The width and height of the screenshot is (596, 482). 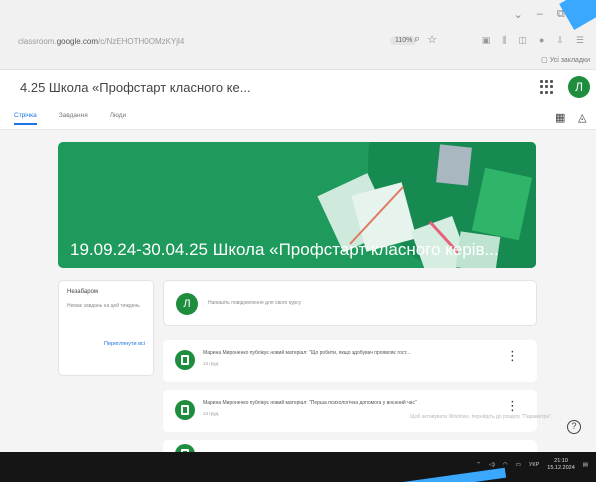 What do you see at coordinates (580, 40) in the screenshot?
I see `menu-icon: ☰` at bounding box center [580, 40].